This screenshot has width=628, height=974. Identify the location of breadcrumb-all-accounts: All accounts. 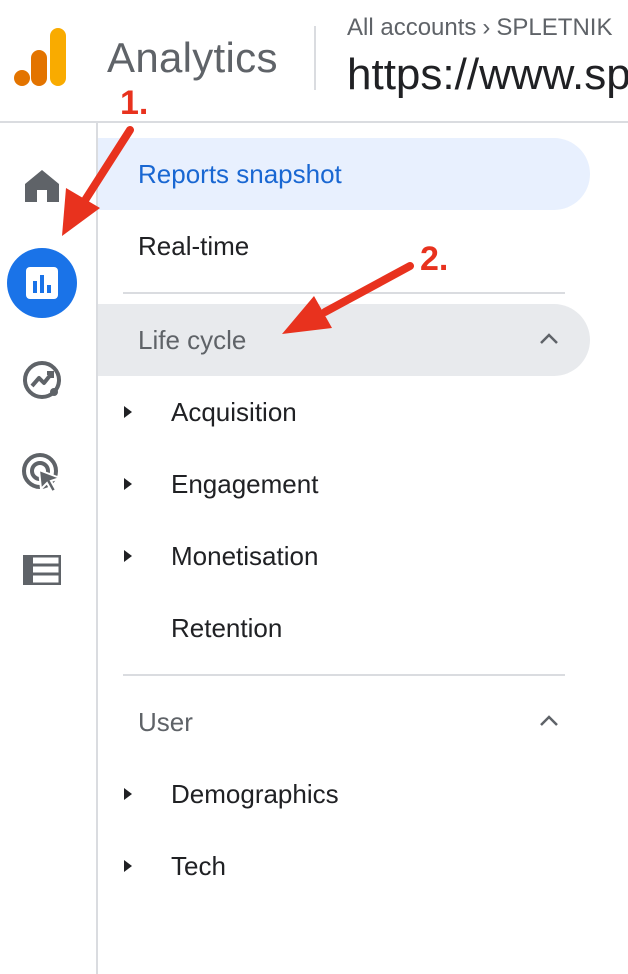
(411, 27).